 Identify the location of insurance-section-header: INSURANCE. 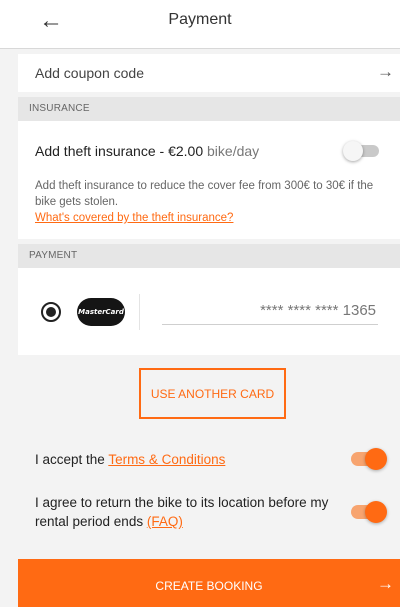
(209, 109).